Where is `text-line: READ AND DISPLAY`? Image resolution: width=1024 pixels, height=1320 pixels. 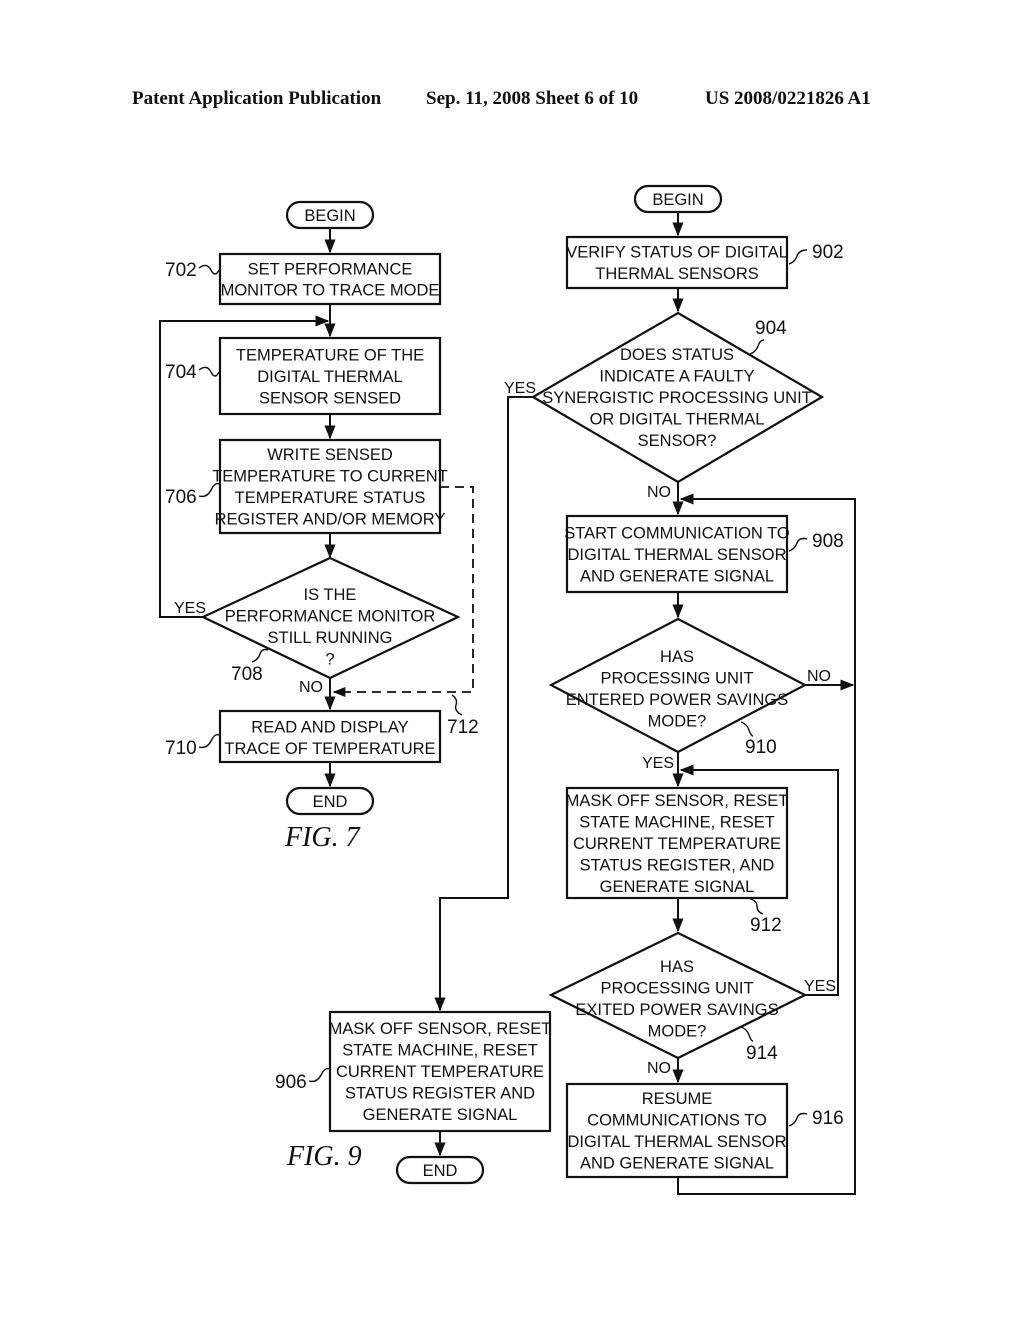
text-line: READ AND DISPLAY is located at coordinates (329, 727).